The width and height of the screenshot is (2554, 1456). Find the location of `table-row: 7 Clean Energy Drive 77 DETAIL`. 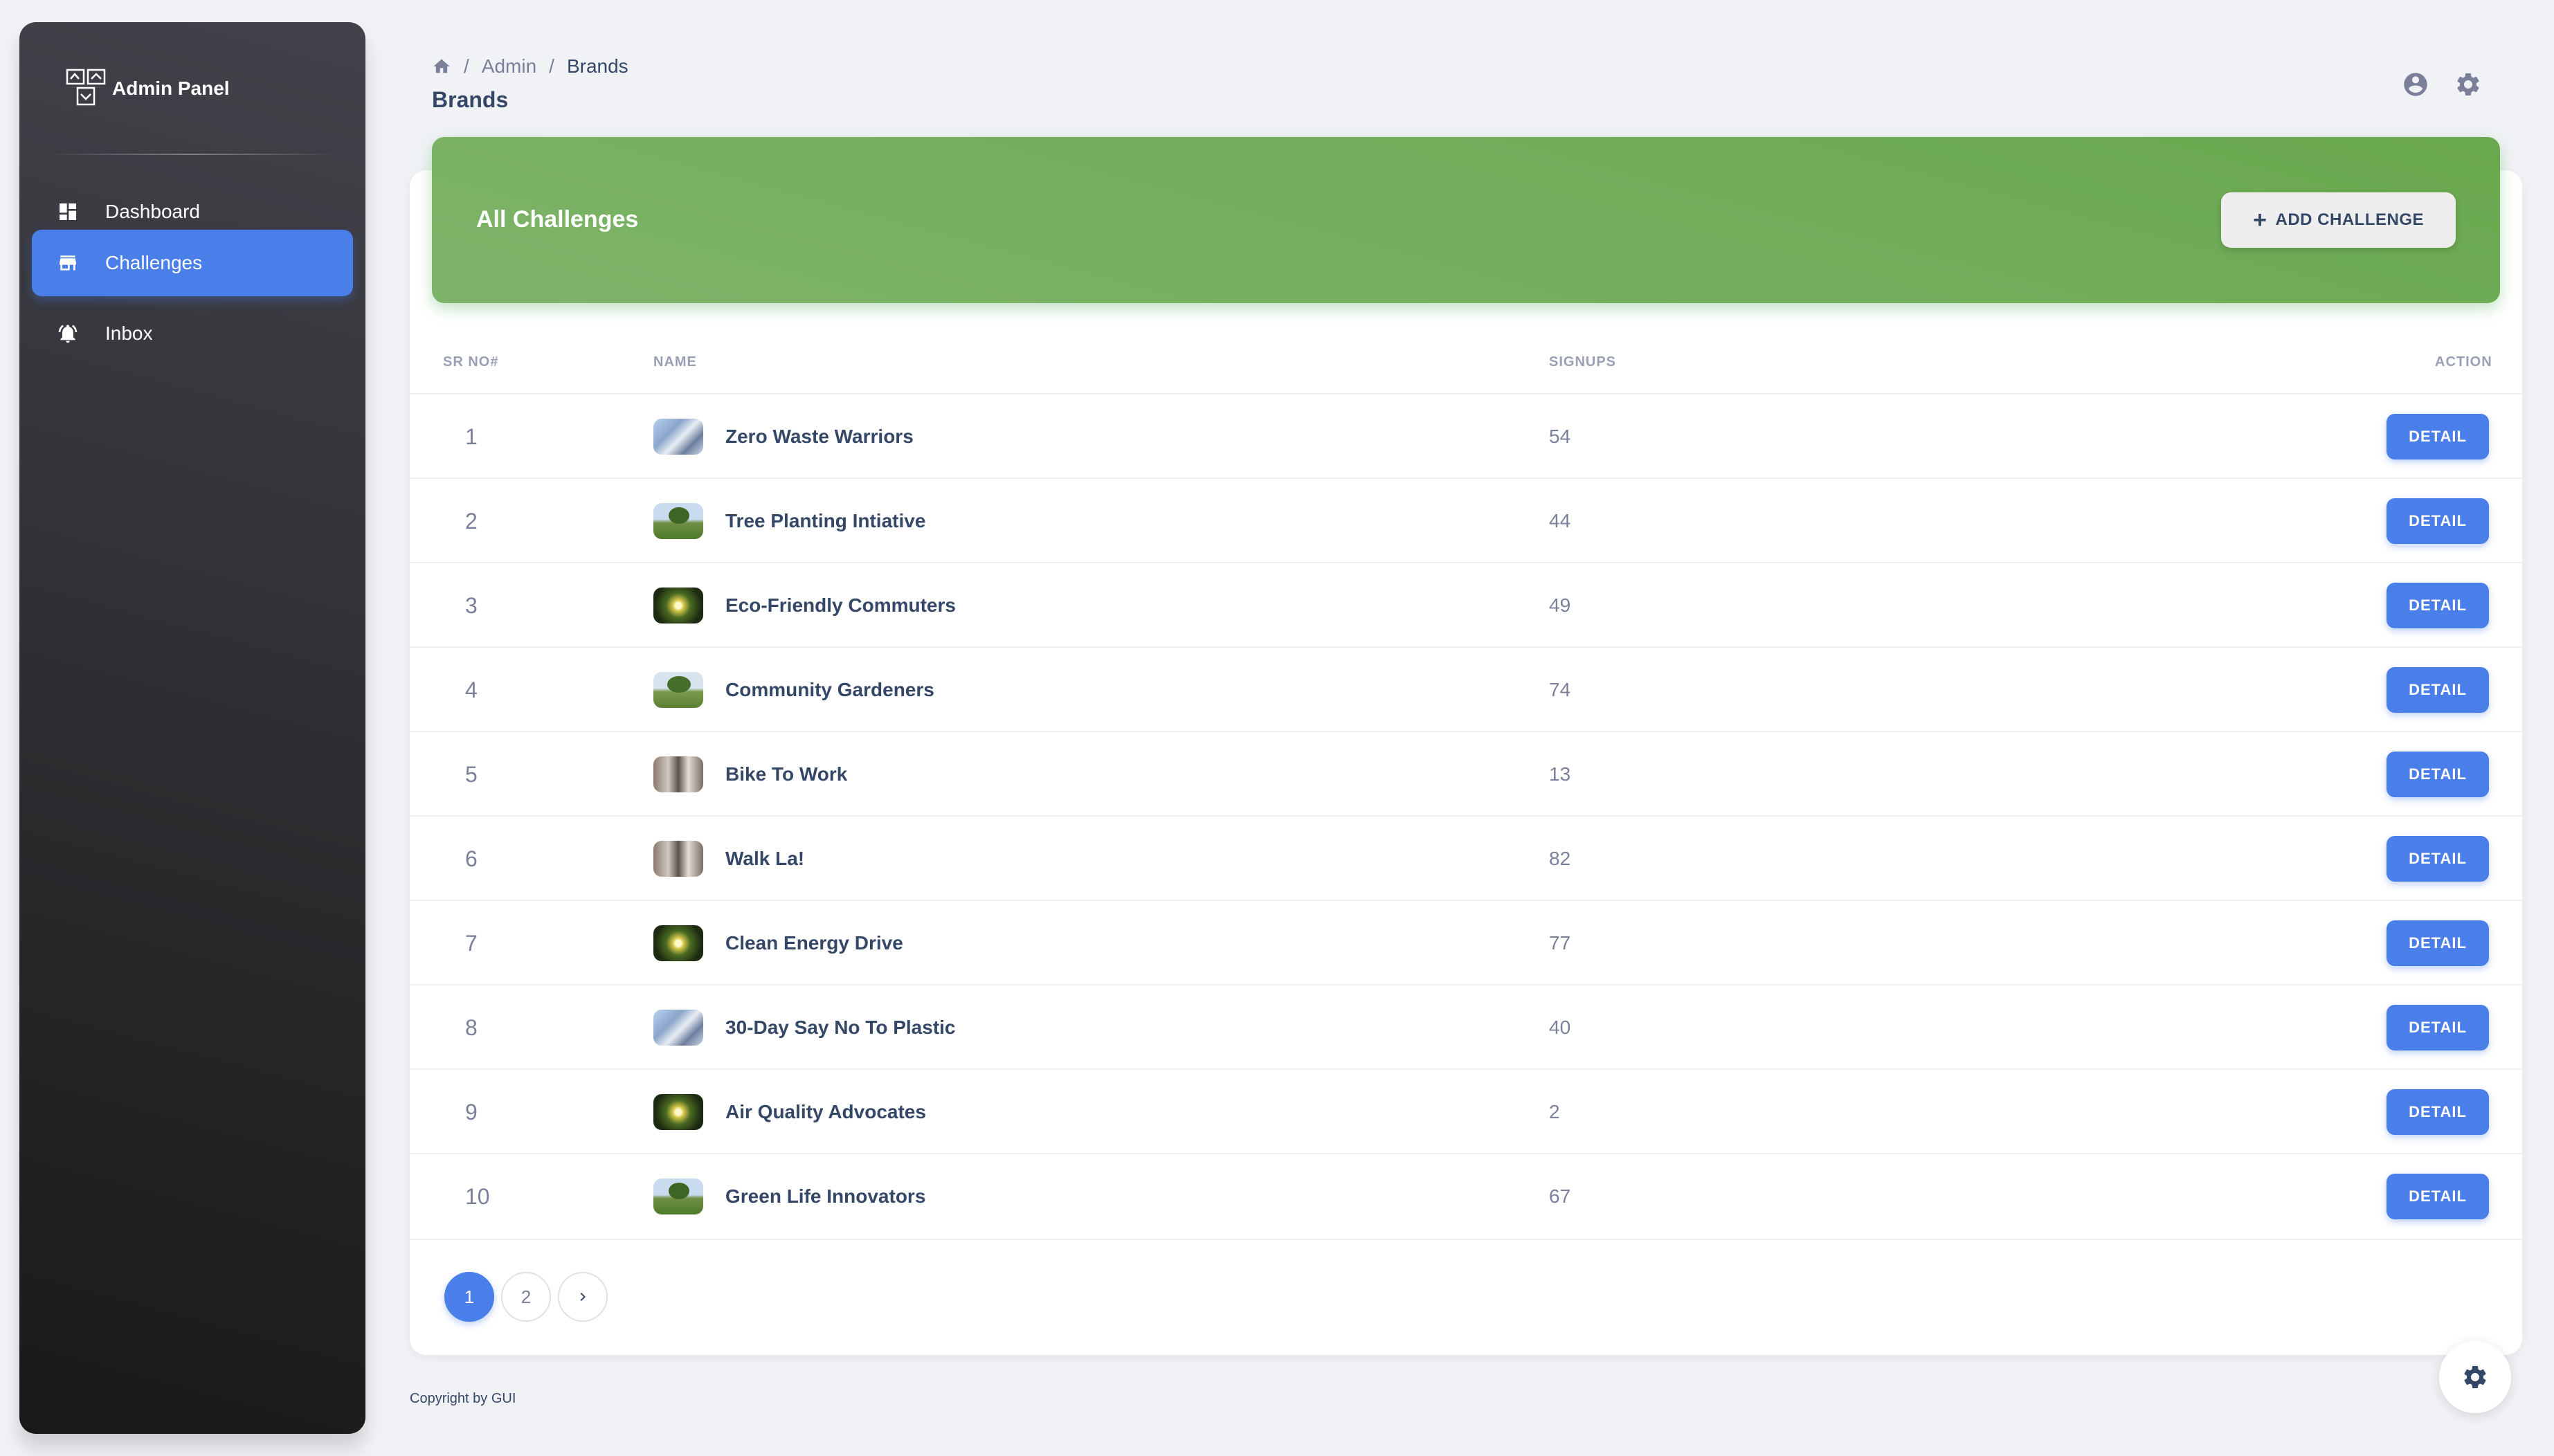

table-row: 7 Clean Energy Drive 77 DETAIL is located at coordinates (1466, 943).